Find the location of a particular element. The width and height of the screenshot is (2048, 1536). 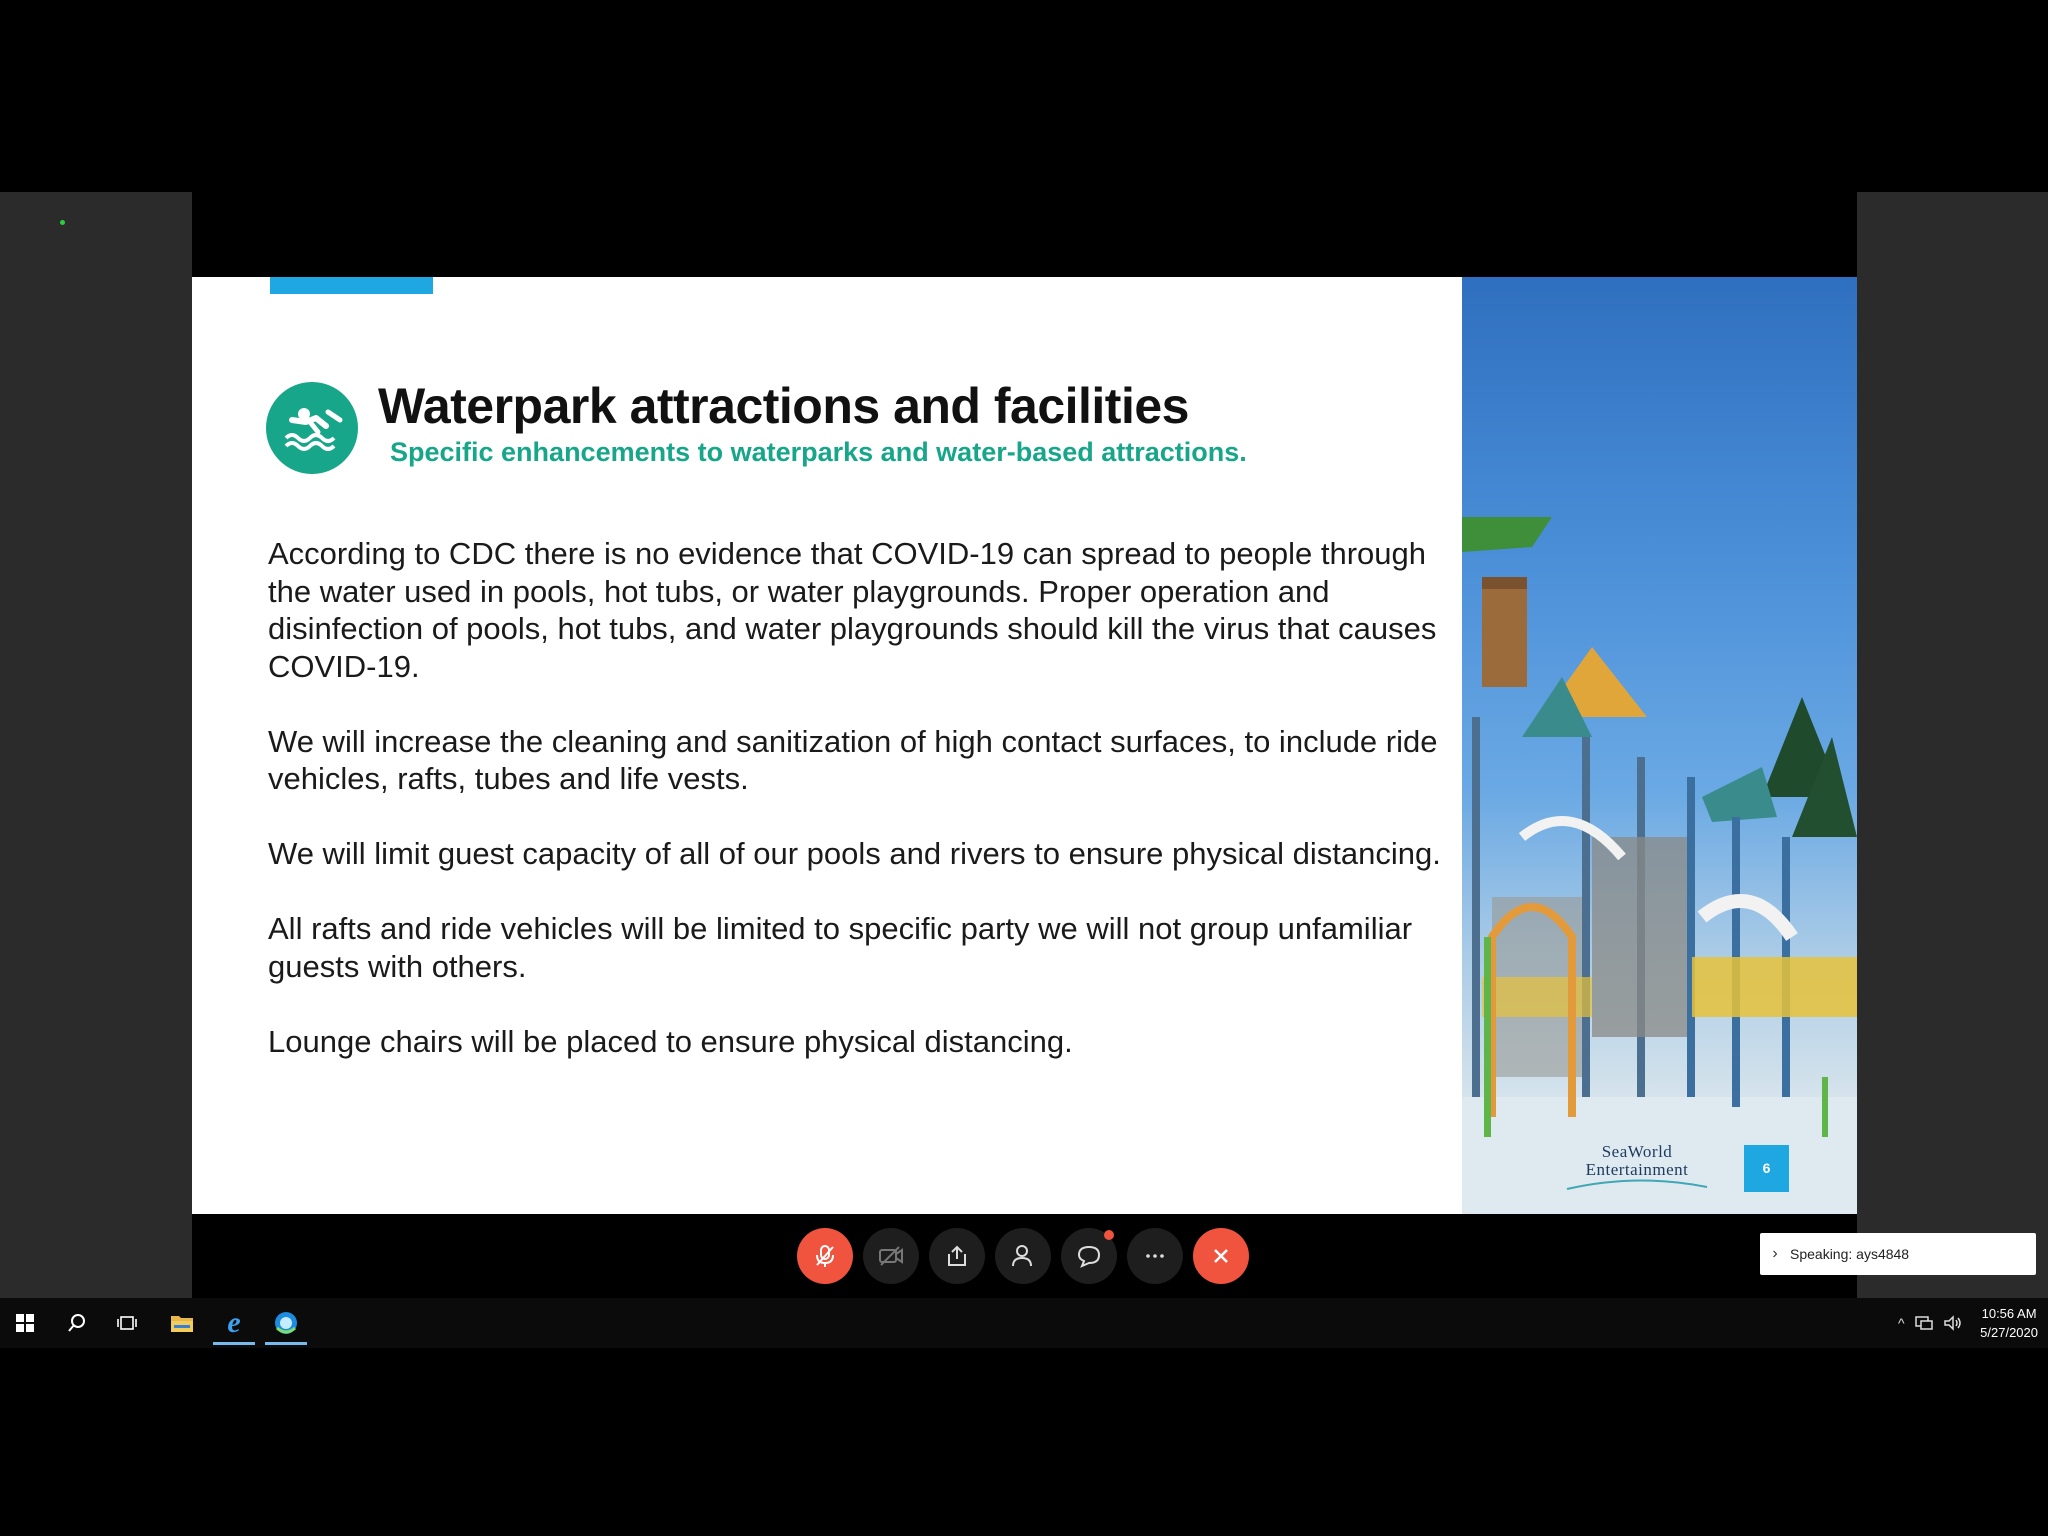

clock-date: 5/27/2020 is located at coordinates (2009, 1332).